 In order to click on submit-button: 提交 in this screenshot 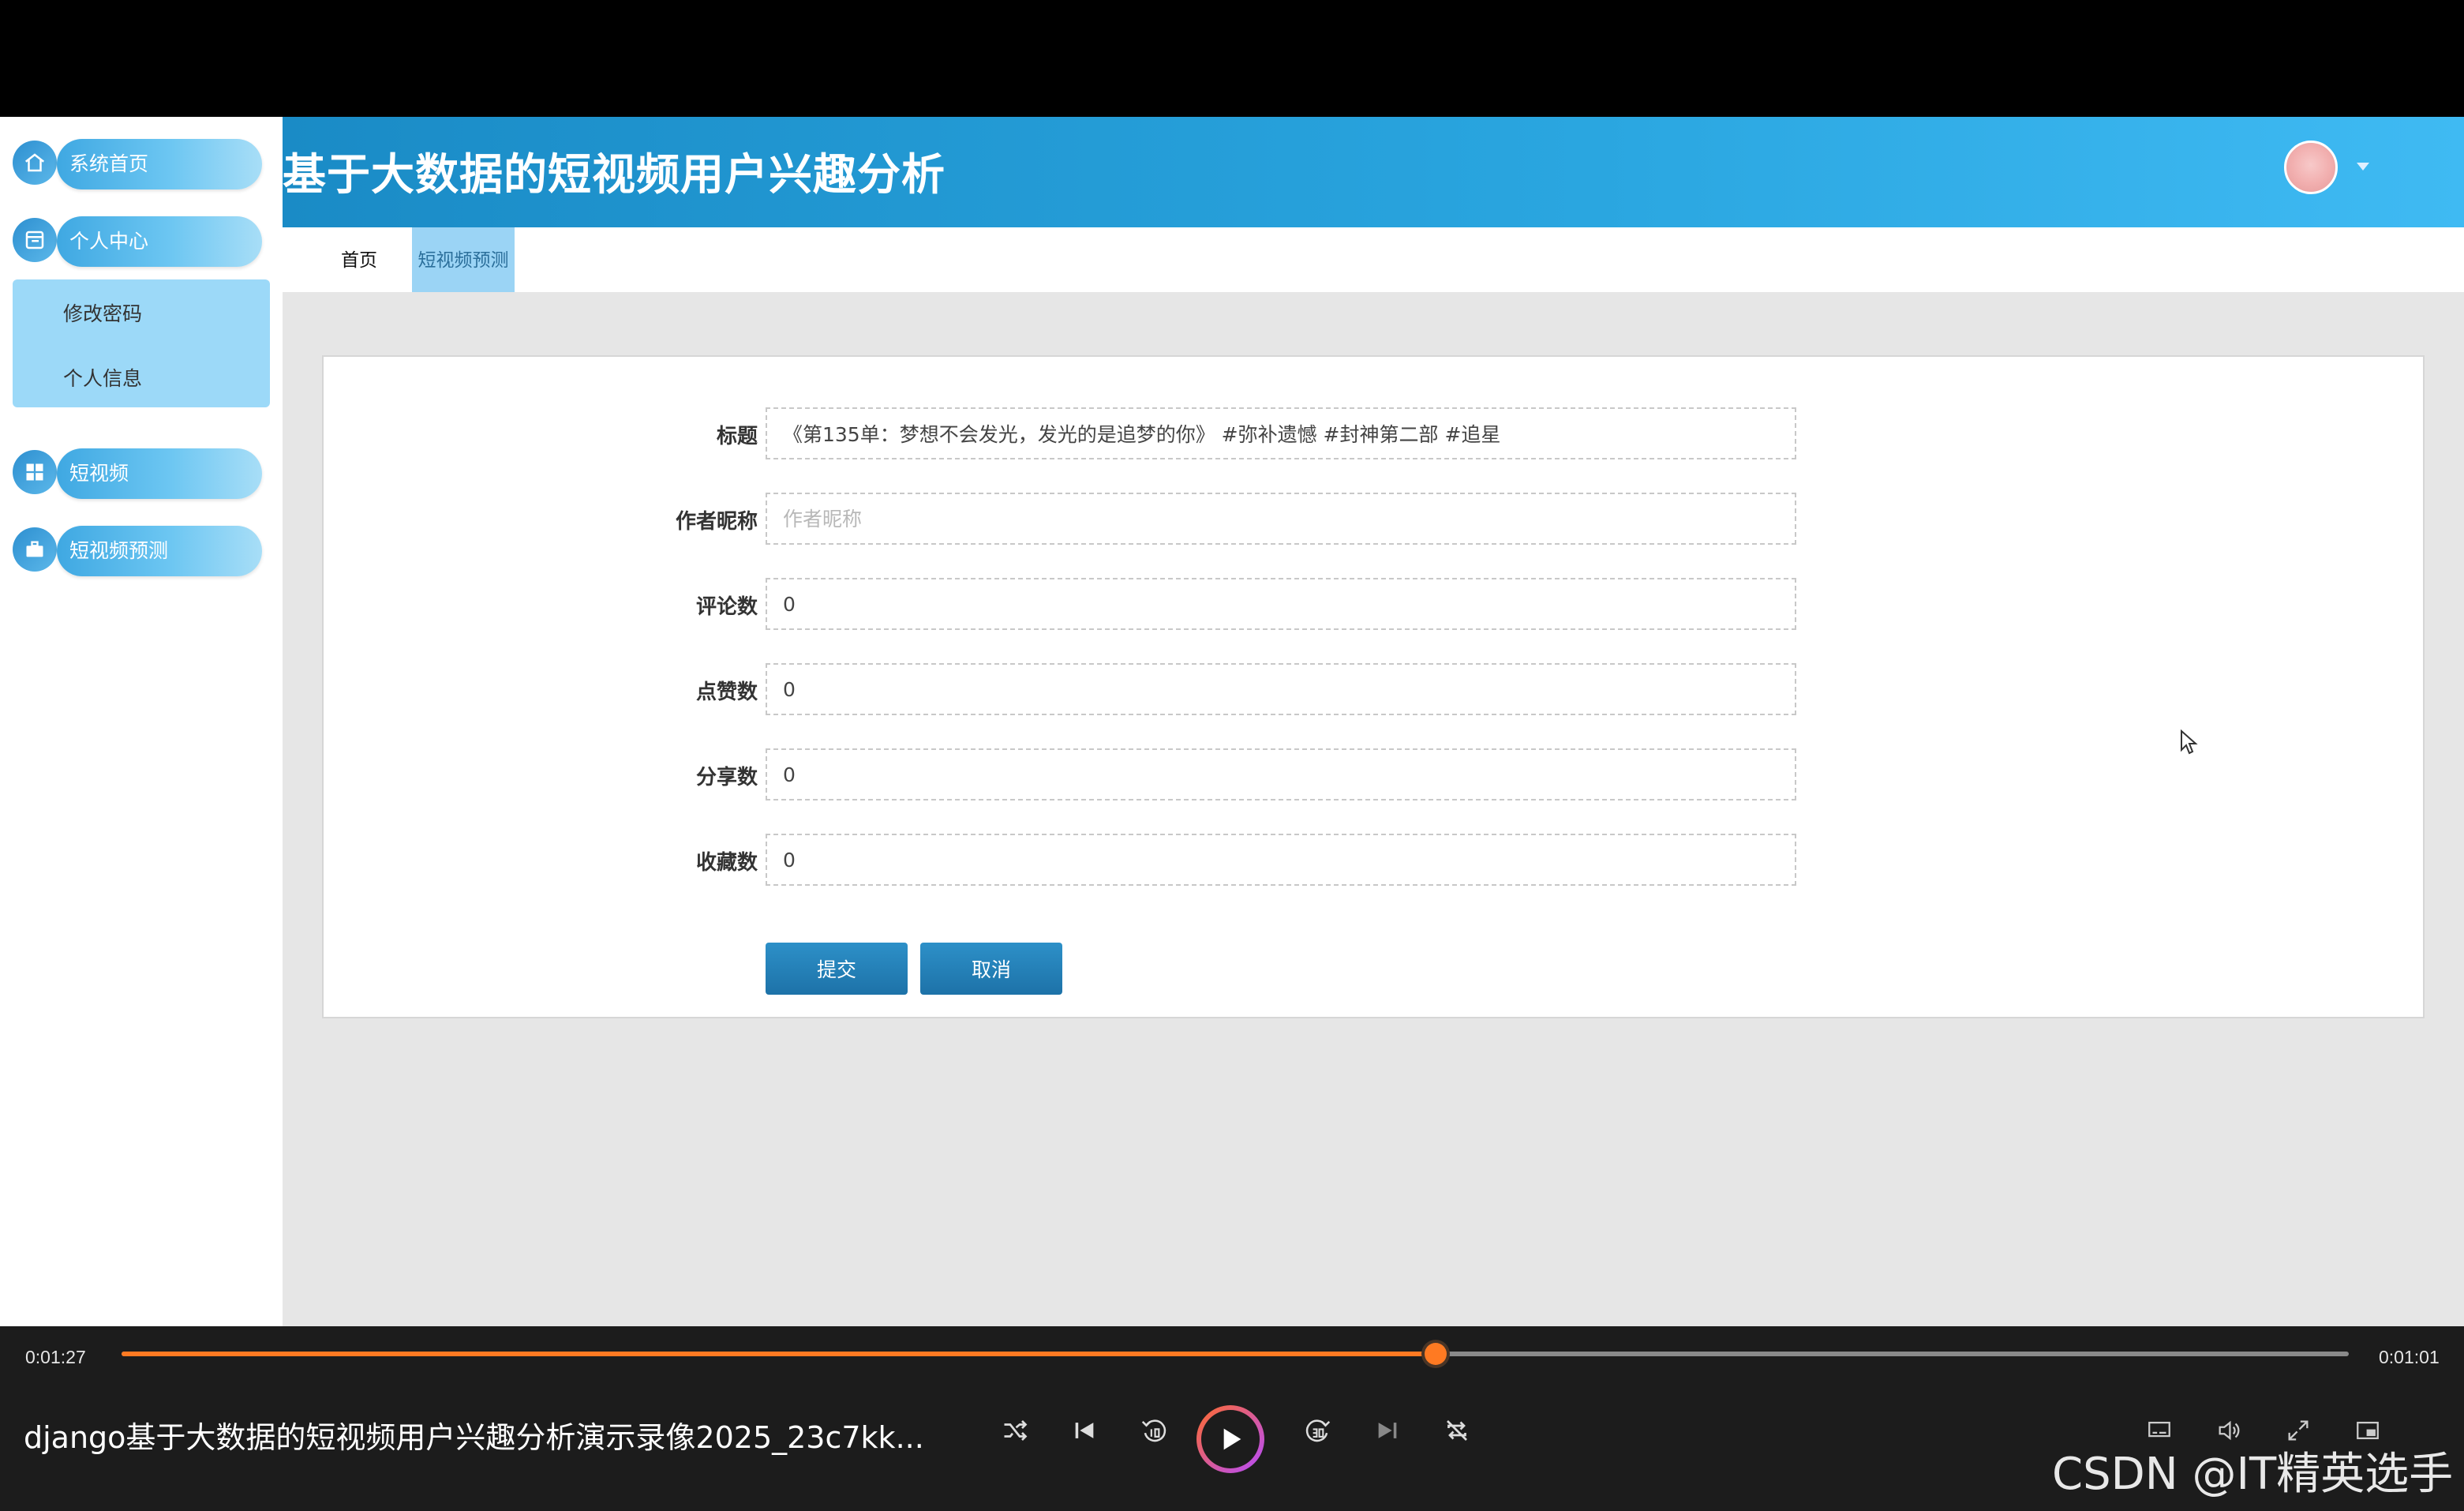, I will do `click(837, 969)`.